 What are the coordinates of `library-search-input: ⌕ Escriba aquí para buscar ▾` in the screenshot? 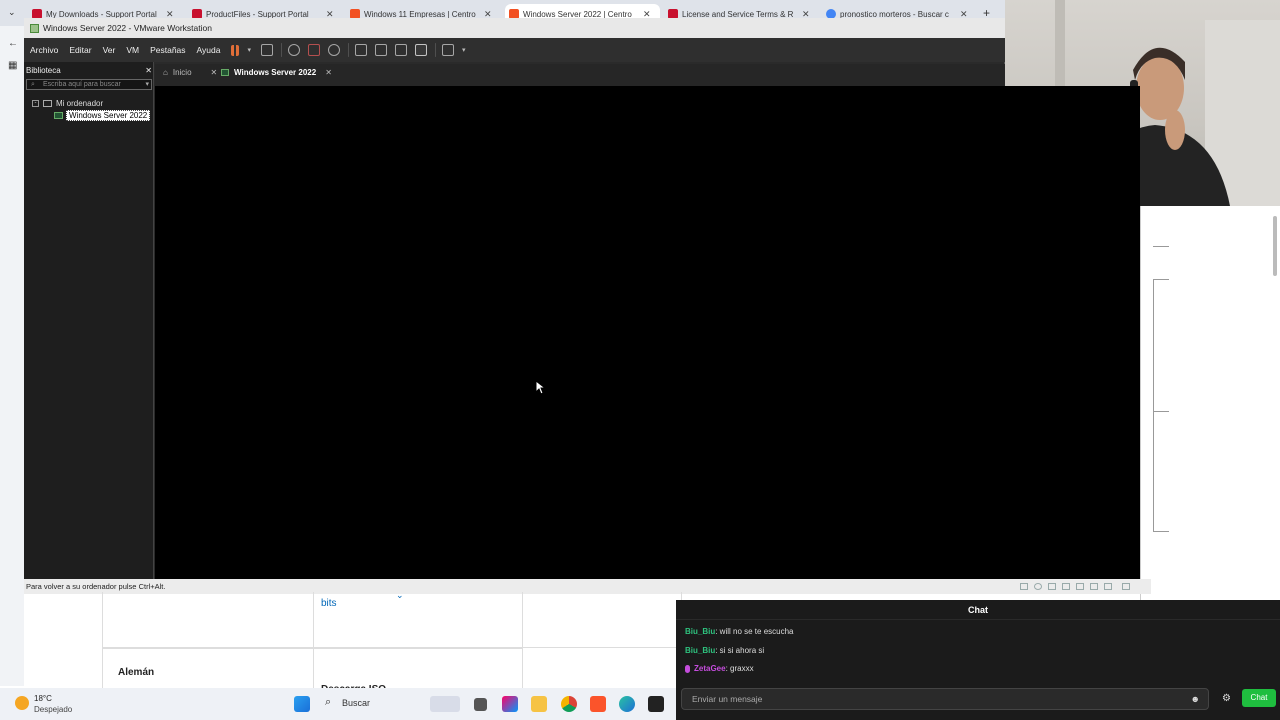 It's located at (89, 84).